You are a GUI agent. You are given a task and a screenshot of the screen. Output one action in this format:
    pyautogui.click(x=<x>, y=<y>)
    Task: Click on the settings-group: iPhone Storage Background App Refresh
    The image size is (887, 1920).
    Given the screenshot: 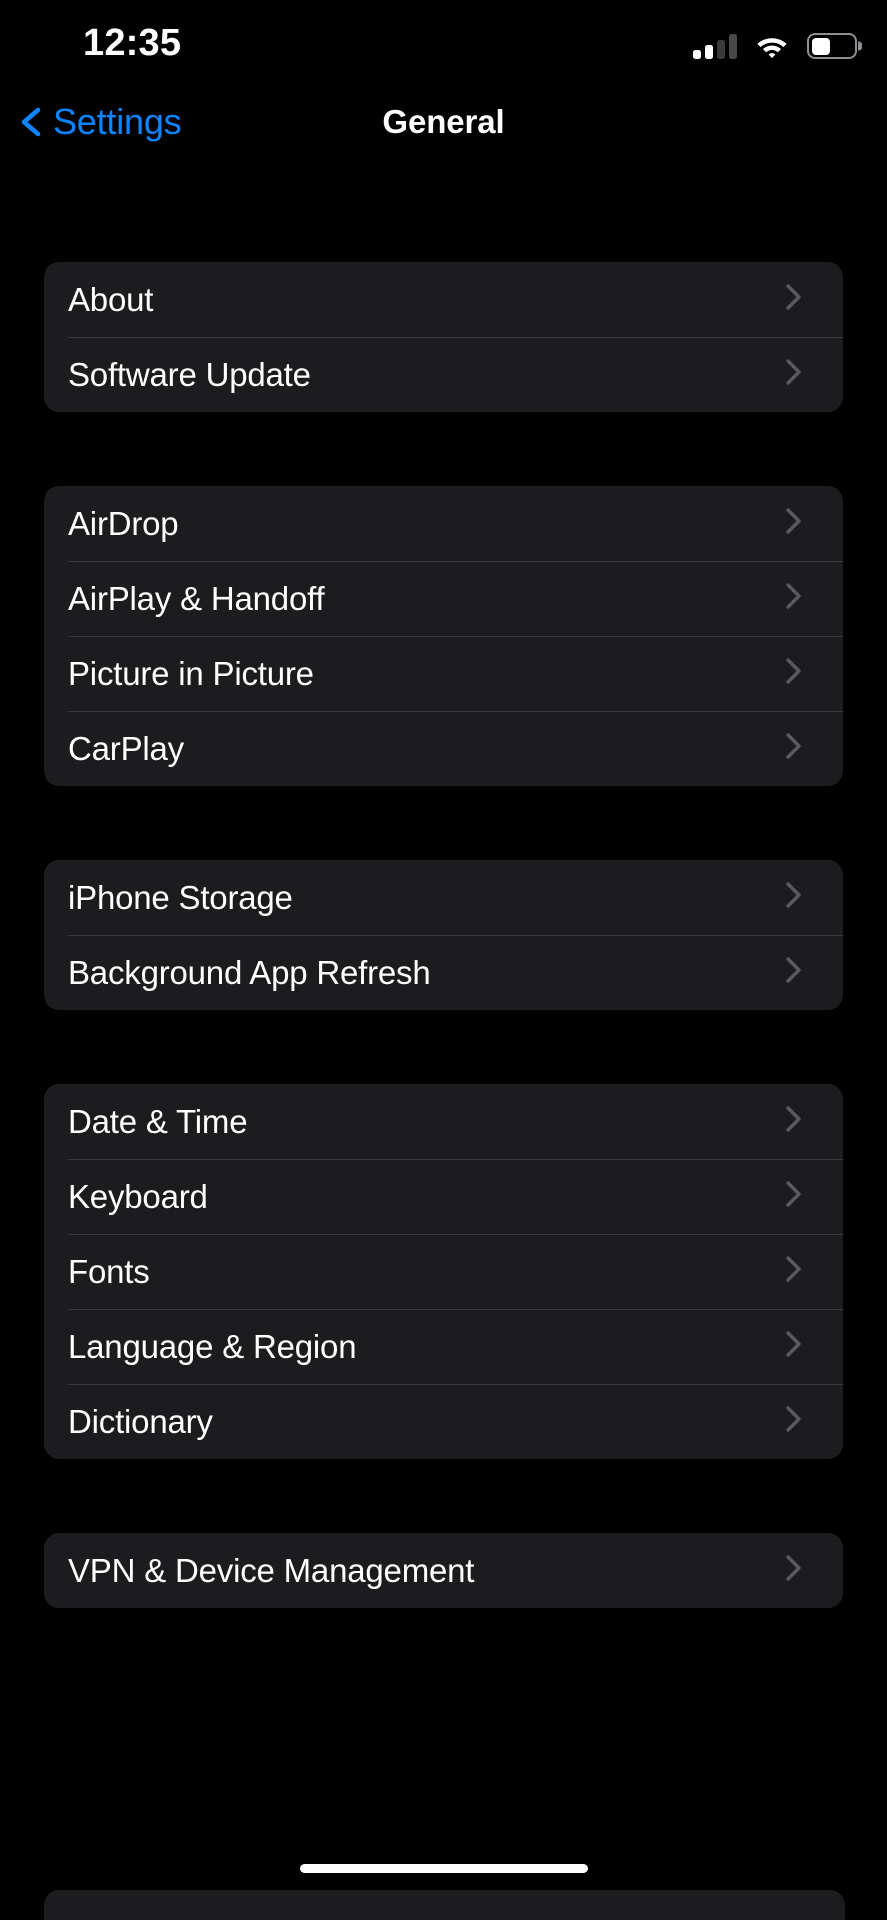 What is the action you would take?
    pyautogui.click(x=443, y=935)
    